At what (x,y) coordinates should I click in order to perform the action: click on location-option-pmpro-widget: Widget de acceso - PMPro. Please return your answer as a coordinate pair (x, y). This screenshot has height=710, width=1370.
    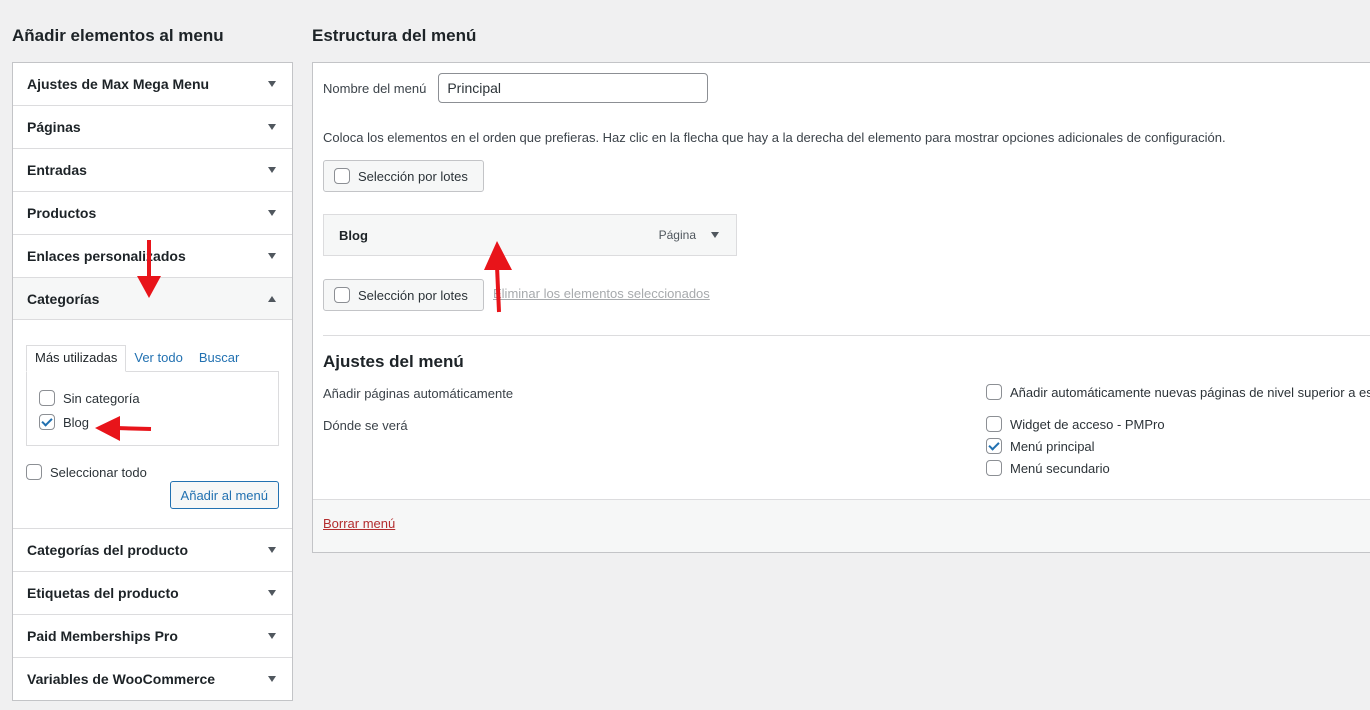
    Looking at the image, I should click on (1075, 424).